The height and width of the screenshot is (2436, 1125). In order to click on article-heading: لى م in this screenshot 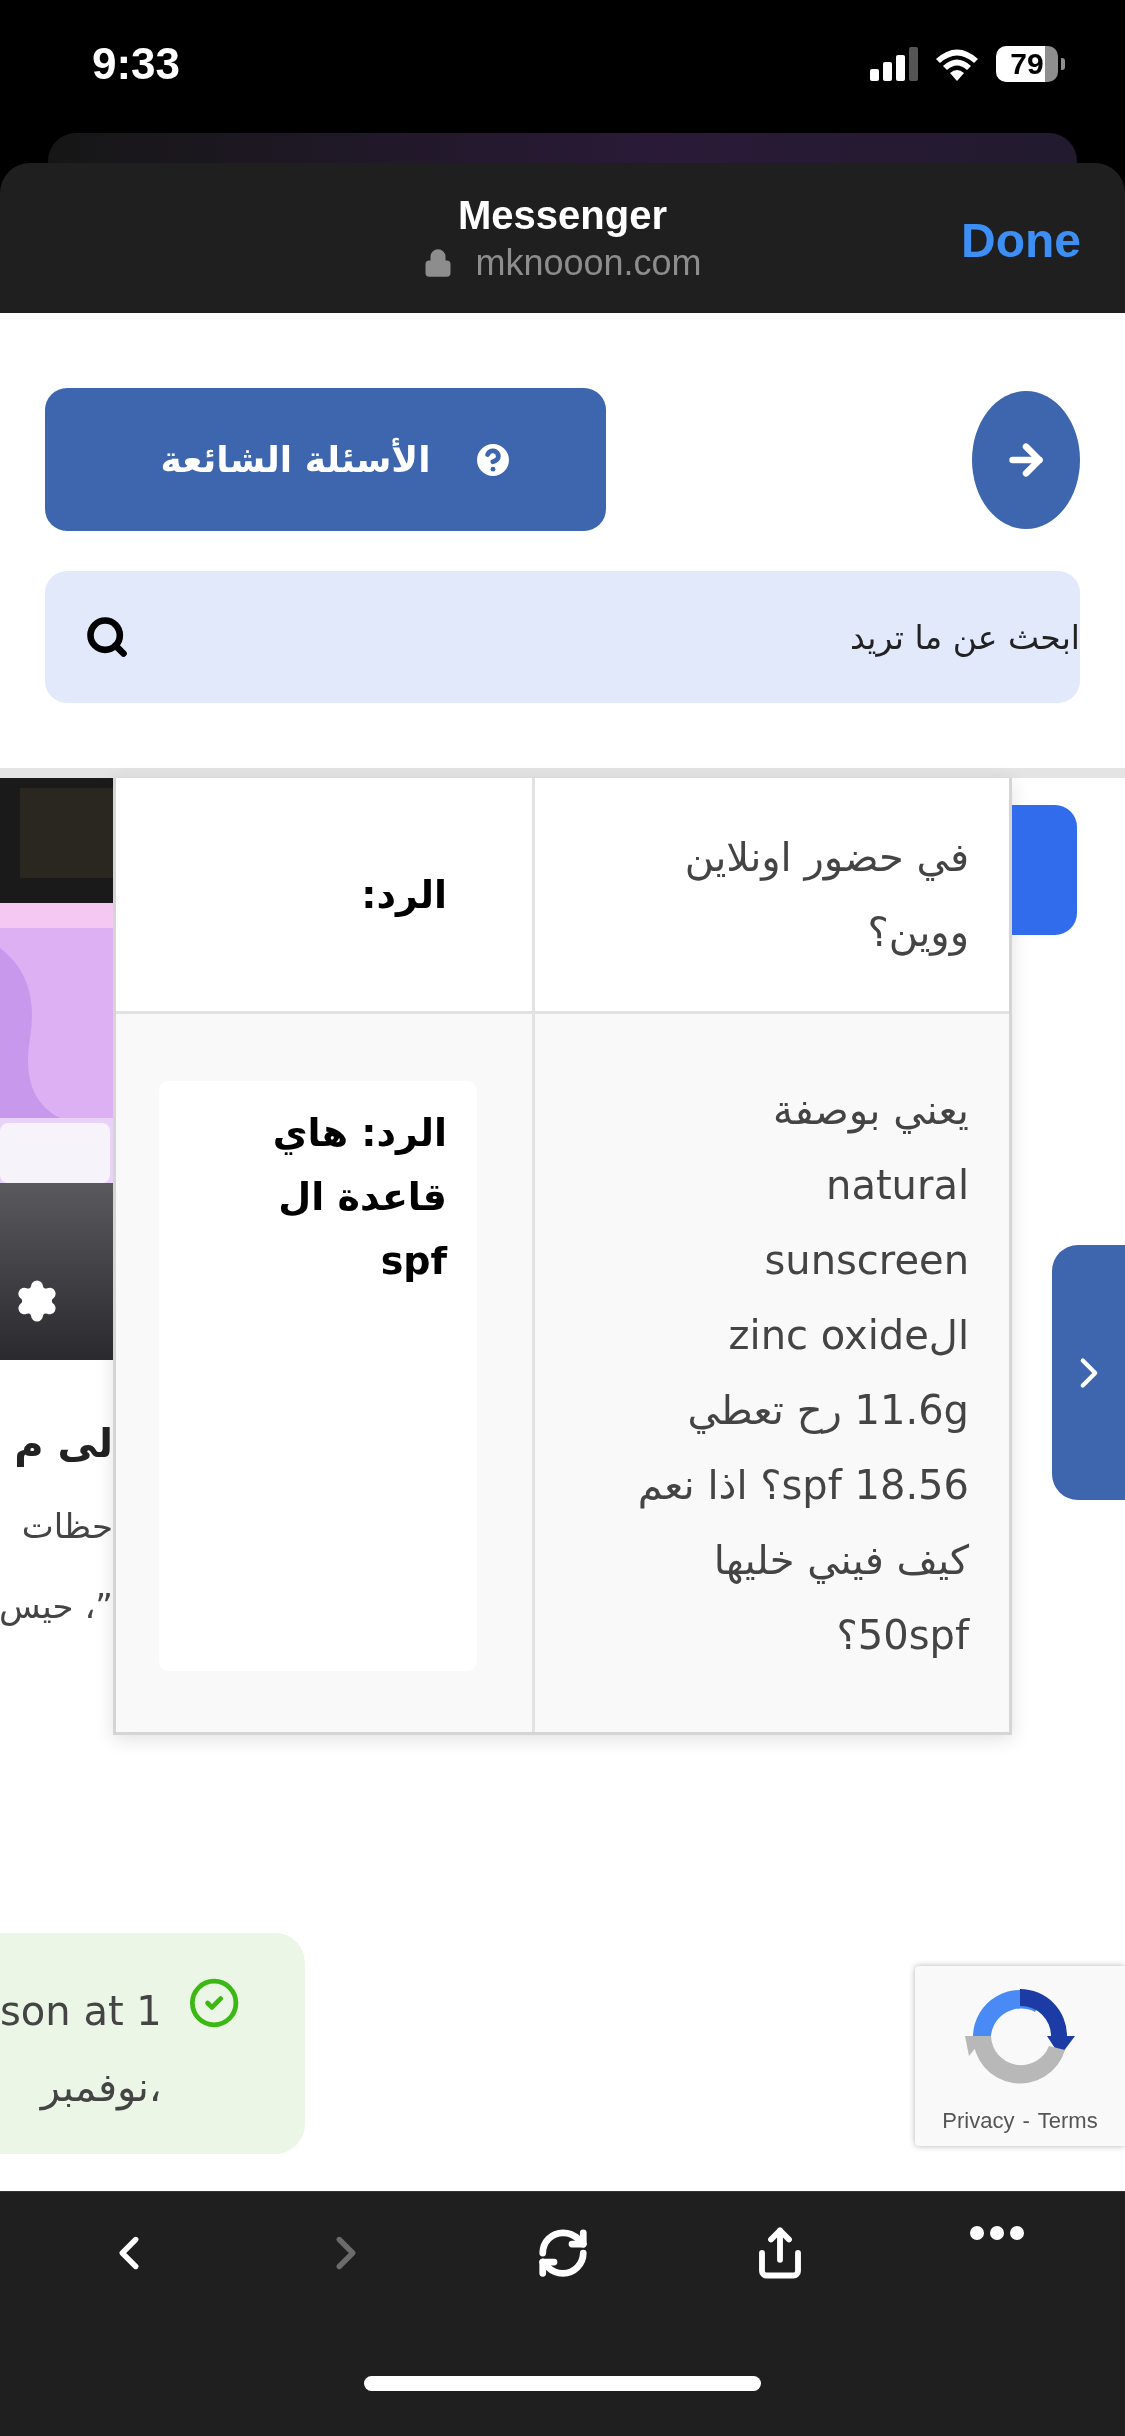, I will do `click(63, 1443)`.